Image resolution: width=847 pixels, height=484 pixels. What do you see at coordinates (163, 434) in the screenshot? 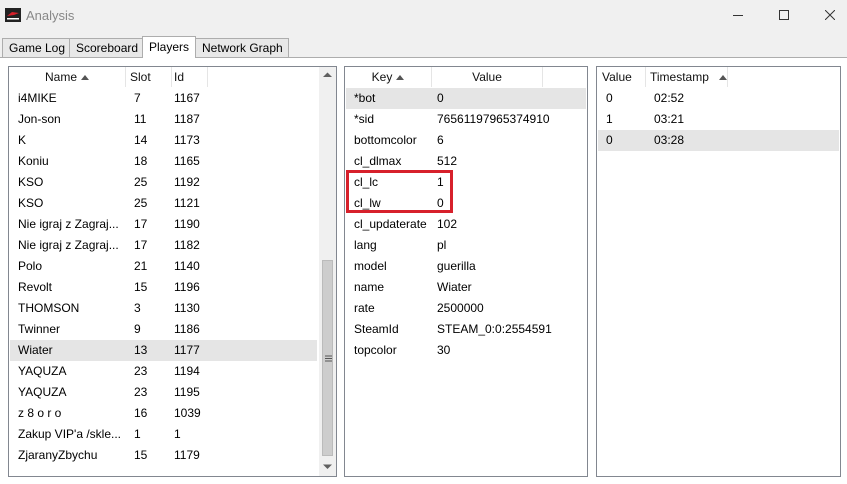
I see `player-row: Zakup VIP'a /skle... 1 1` at bounding box center [163, 434].